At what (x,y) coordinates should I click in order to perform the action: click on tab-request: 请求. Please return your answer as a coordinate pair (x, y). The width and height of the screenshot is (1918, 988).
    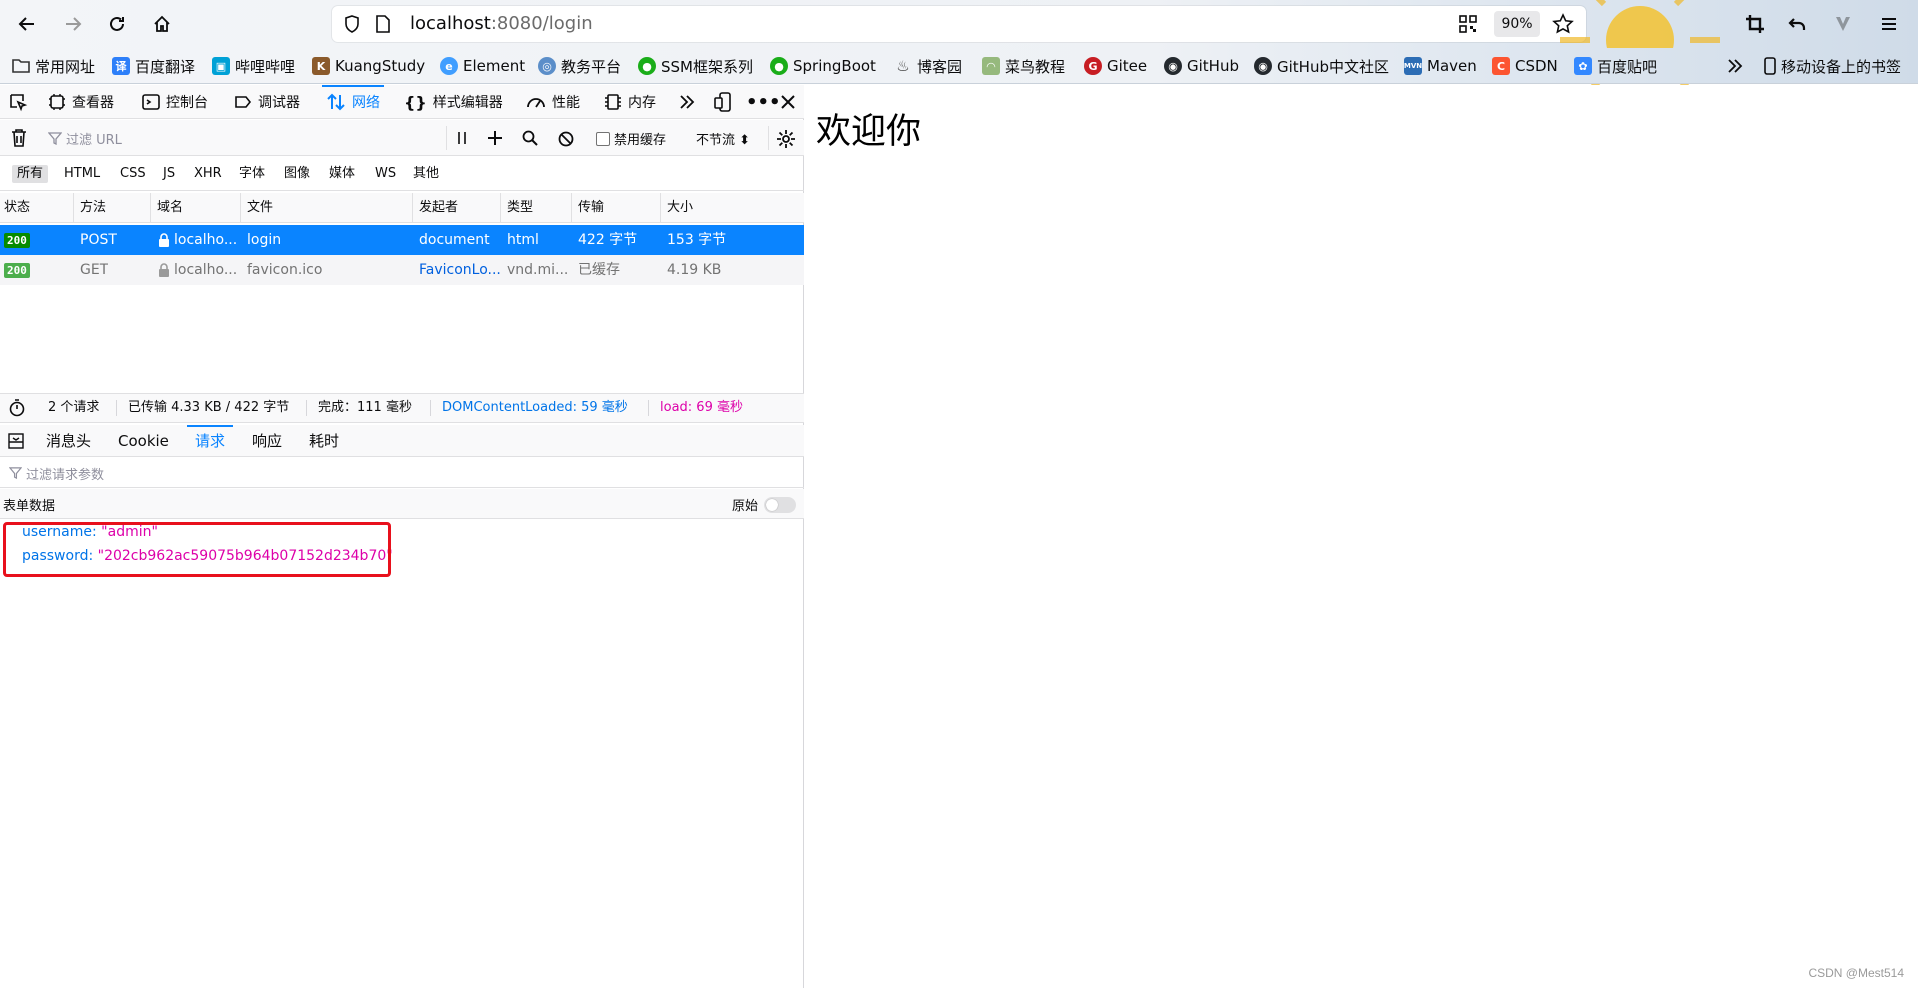
    Looking at the image, I should click on (210, 441).